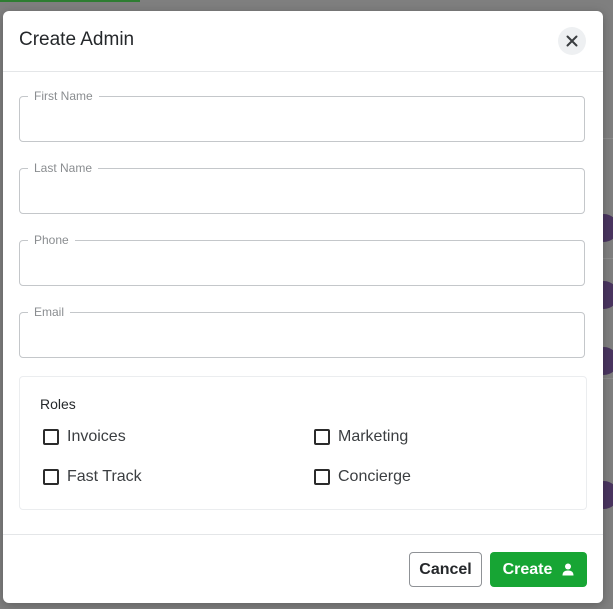 The image size is (613, 609). Describe the element at coordinates (58, 404) in the screenshot. I see `roles-title: Roles` at that location.